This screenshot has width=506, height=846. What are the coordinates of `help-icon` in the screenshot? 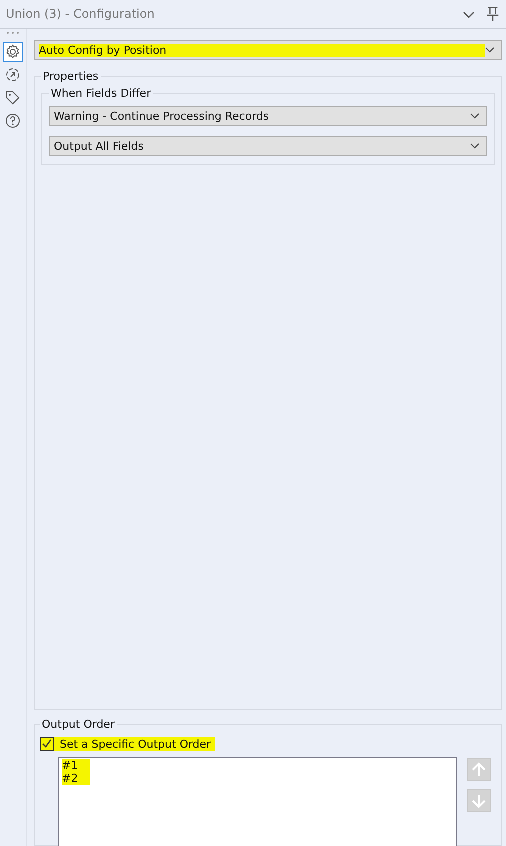 It's located at (13, 121).